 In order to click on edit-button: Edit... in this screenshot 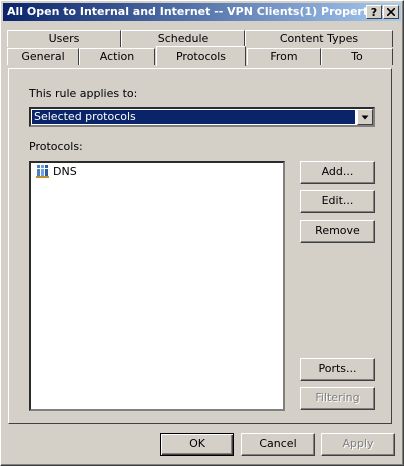, I will do `click(337, 201)`.